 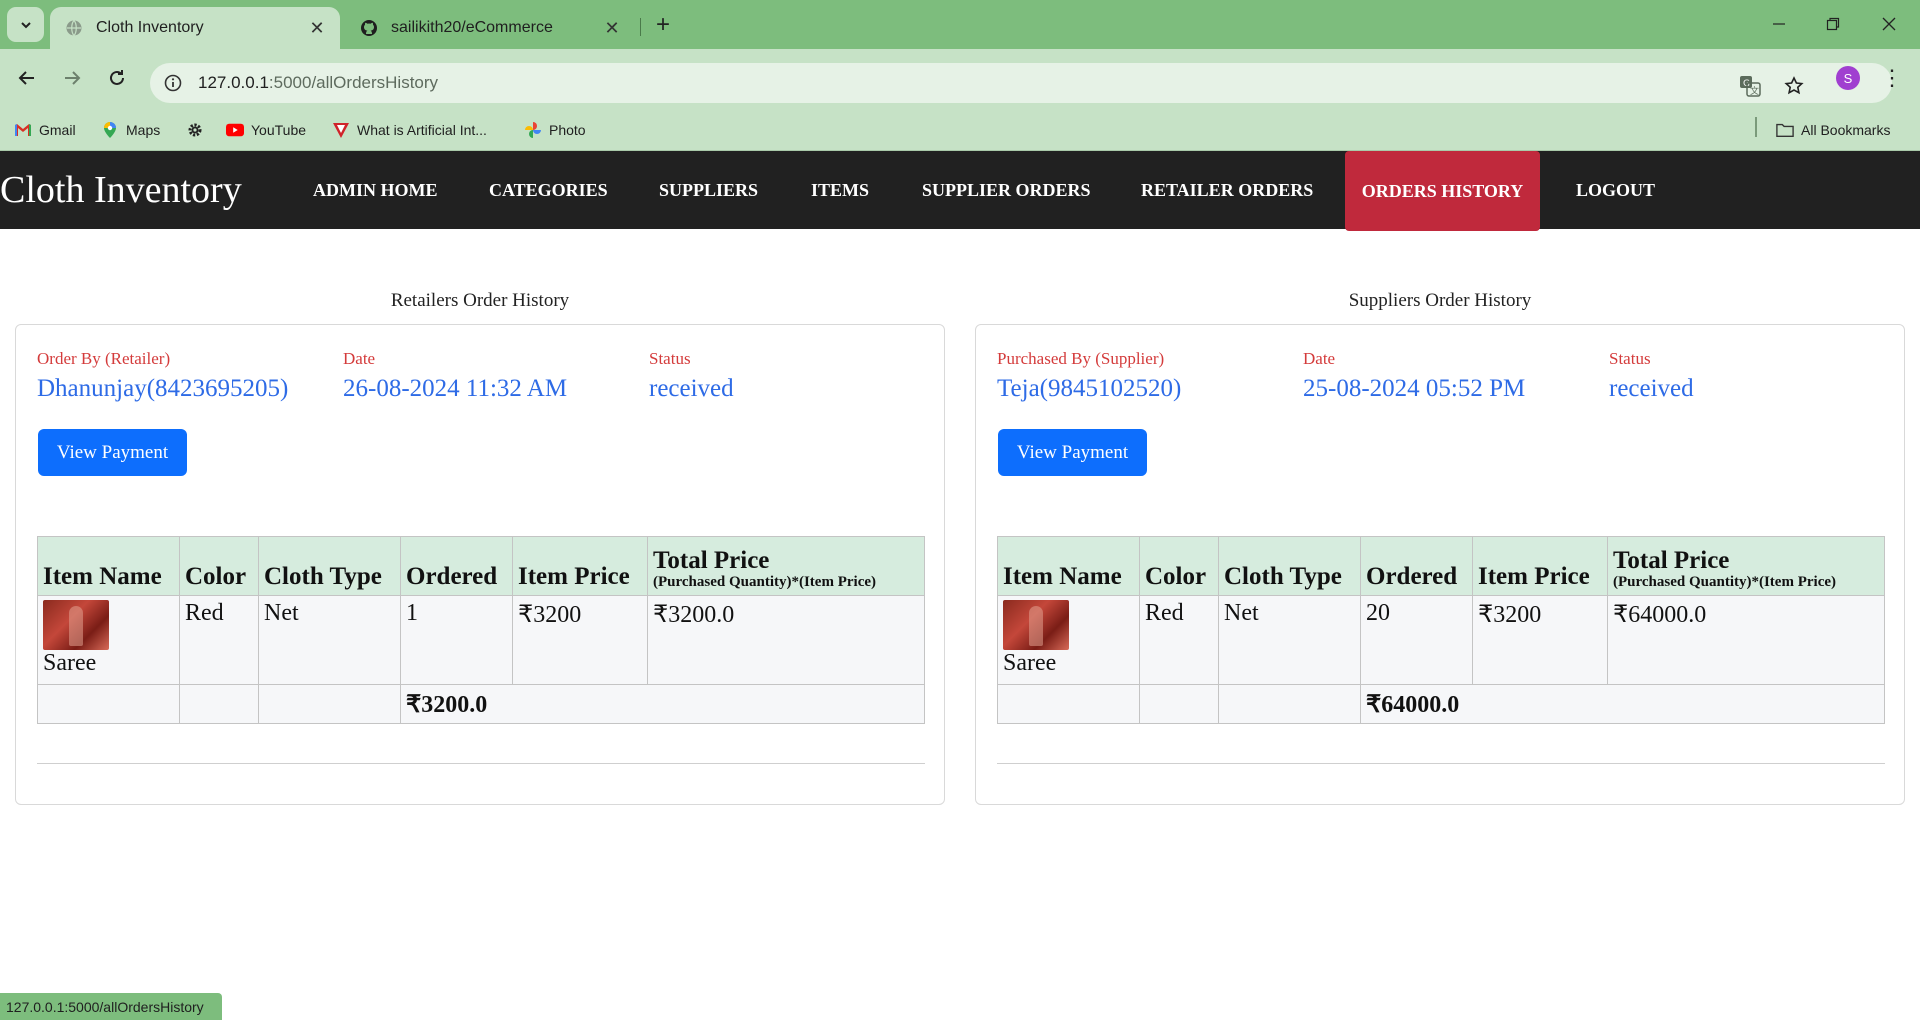 I want to click on nav-logout: LOGOUT, so click(x=1615, y=190).